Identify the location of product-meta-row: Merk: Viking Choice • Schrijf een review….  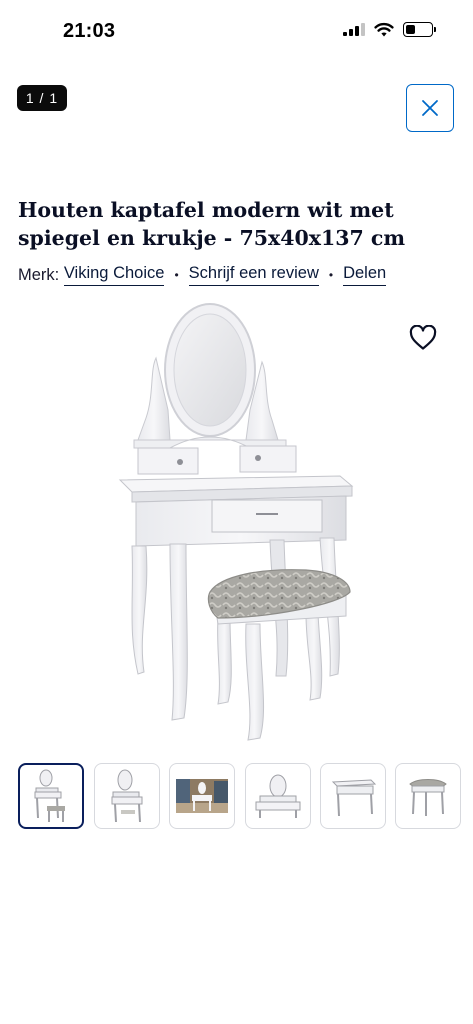
(202, 275).